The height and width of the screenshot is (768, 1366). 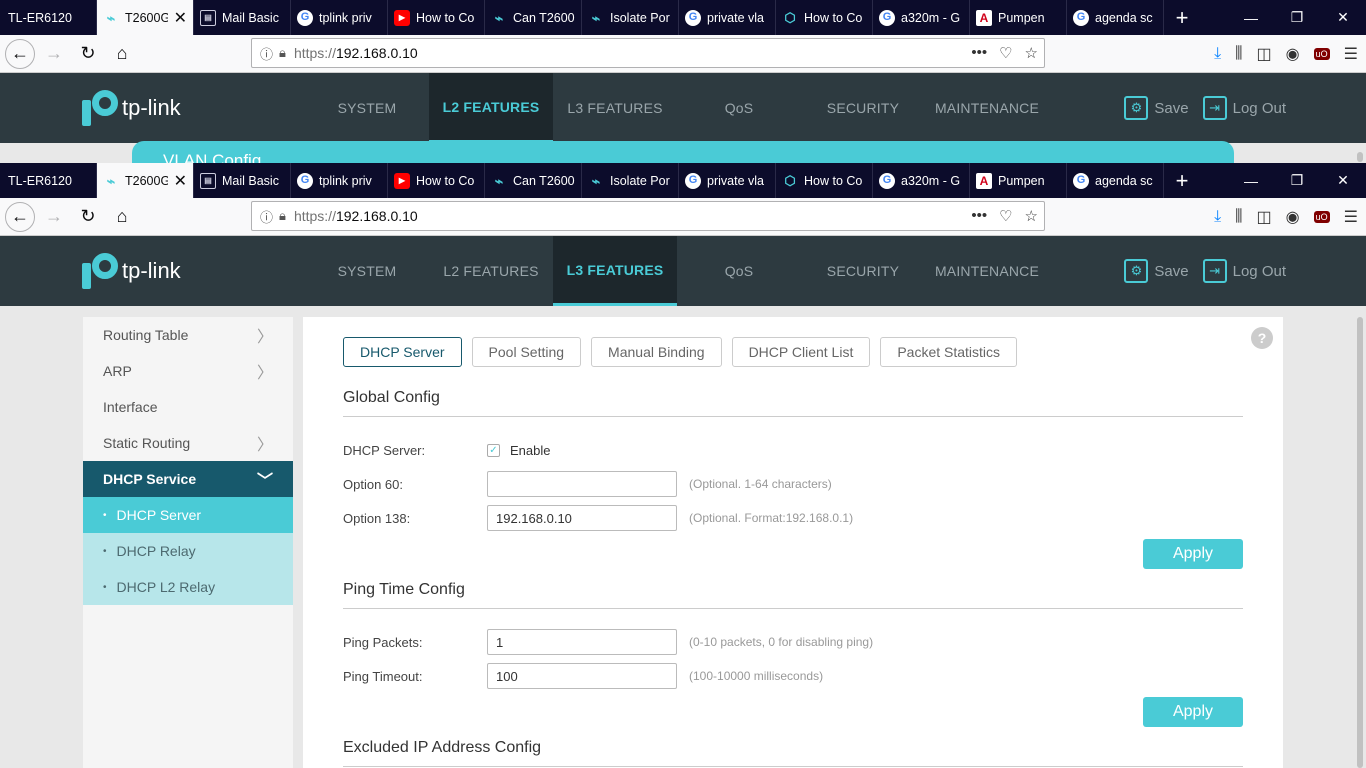 What do you see at coordinates (1193, 554) in the screenshot?
I see `global-apply-button: Apply` at bounding box center [1193, 554].